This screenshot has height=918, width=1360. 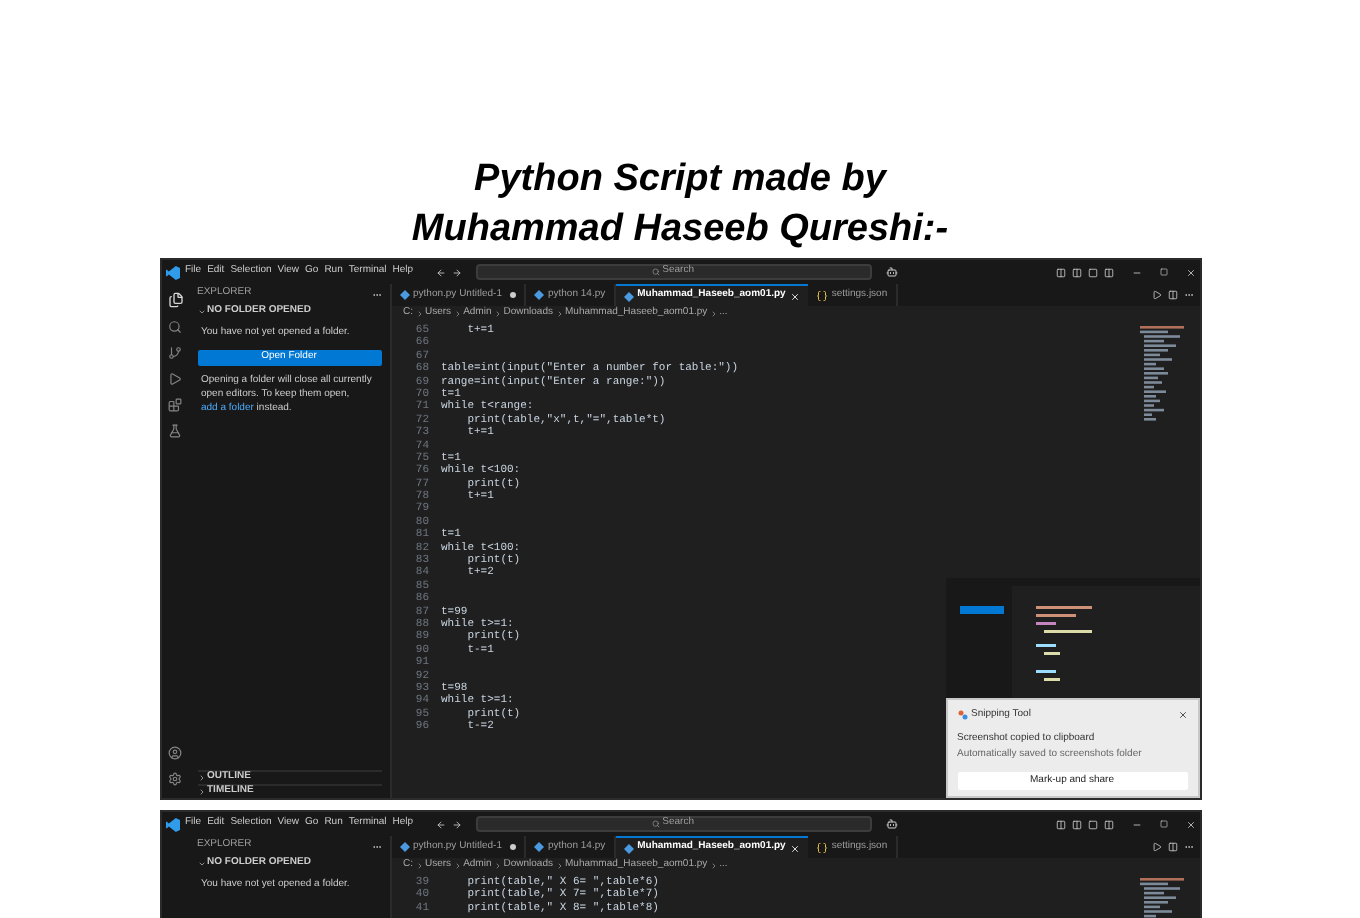 I want to click on page-title: Muhammad Haseeb Qureshi:-, so click(x=680, y=230).